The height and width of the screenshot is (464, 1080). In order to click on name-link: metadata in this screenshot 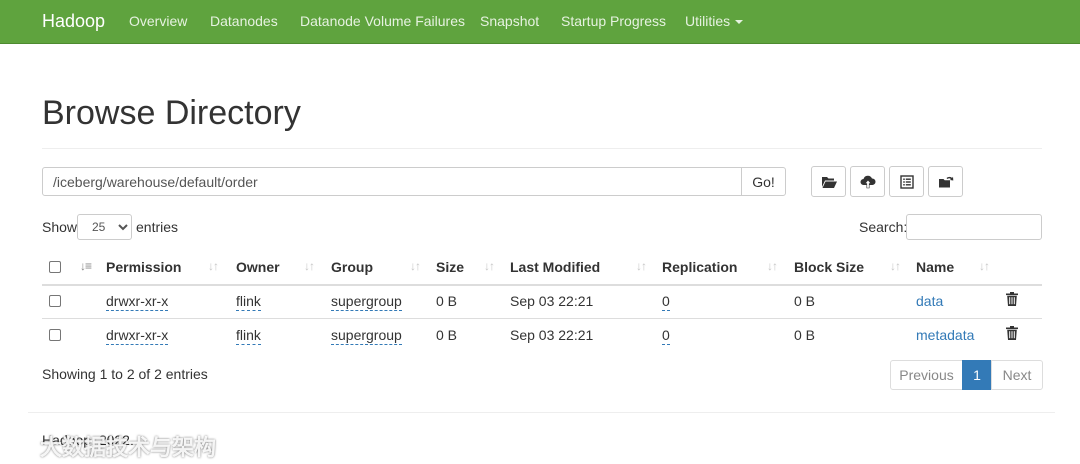, I will do `click(945, 335)`.